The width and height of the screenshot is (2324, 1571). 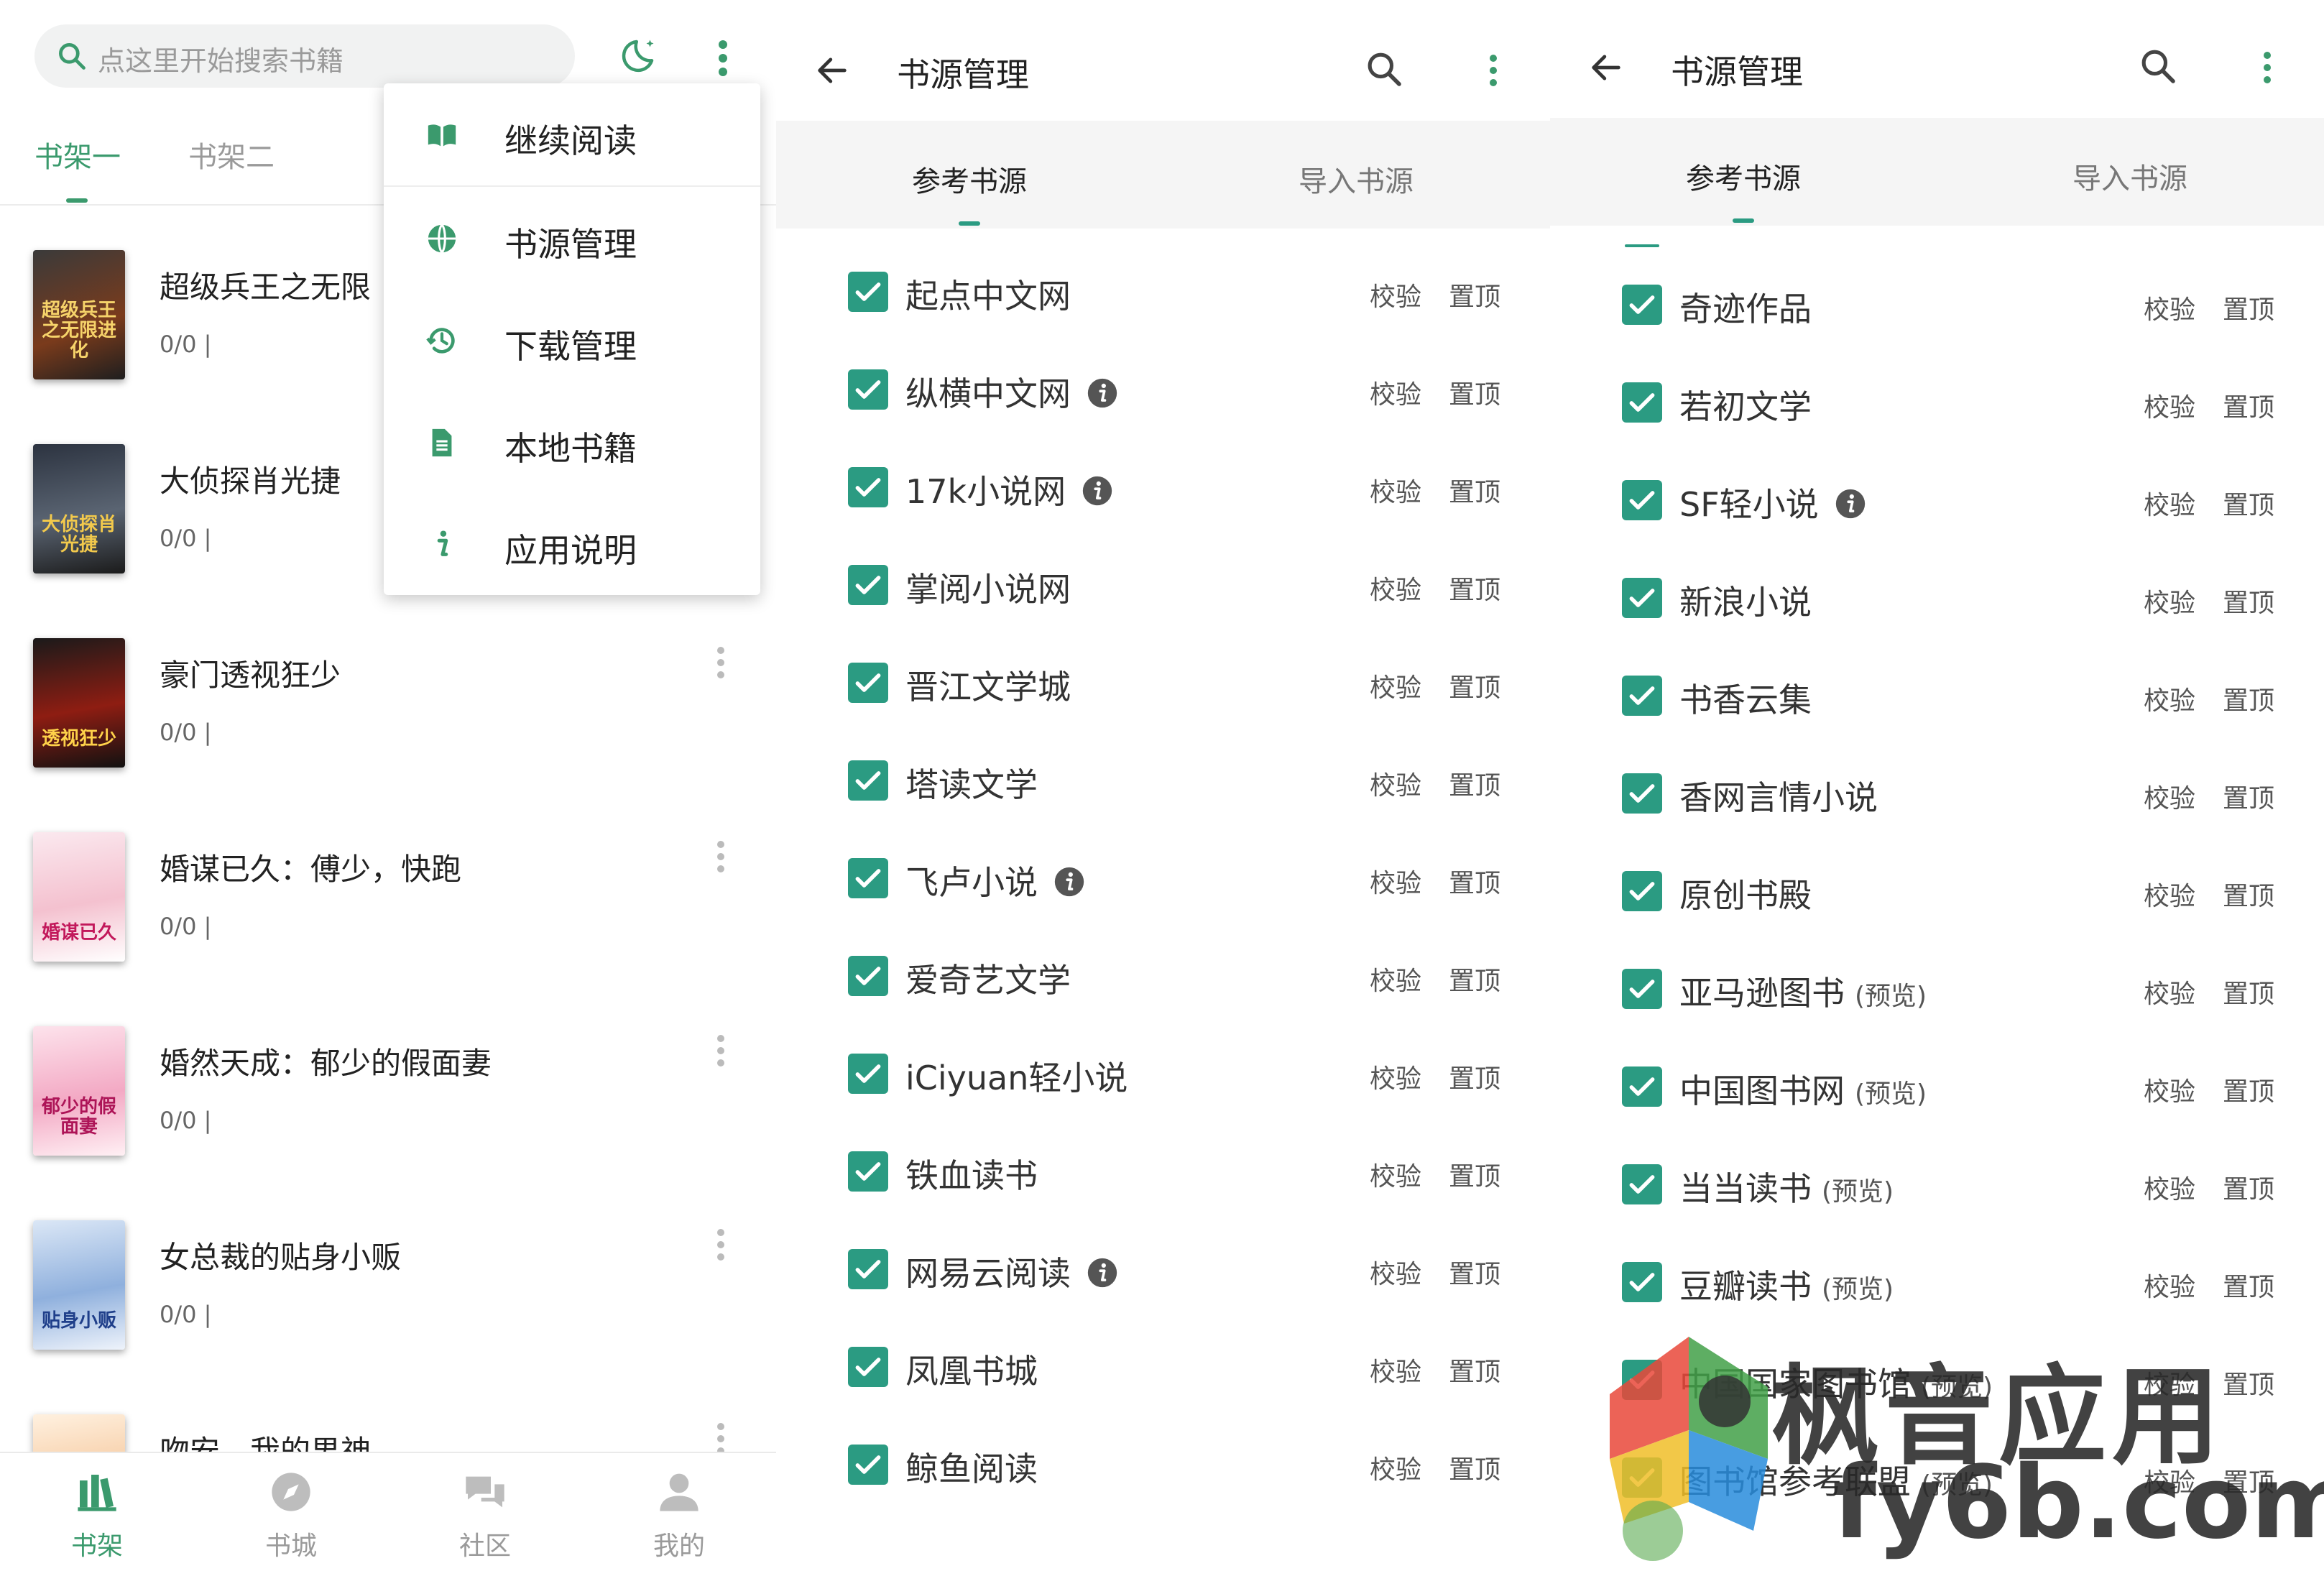 I want to click on source-row: 晋江文学城 校验 置顶, so click(x=1163, y=683).